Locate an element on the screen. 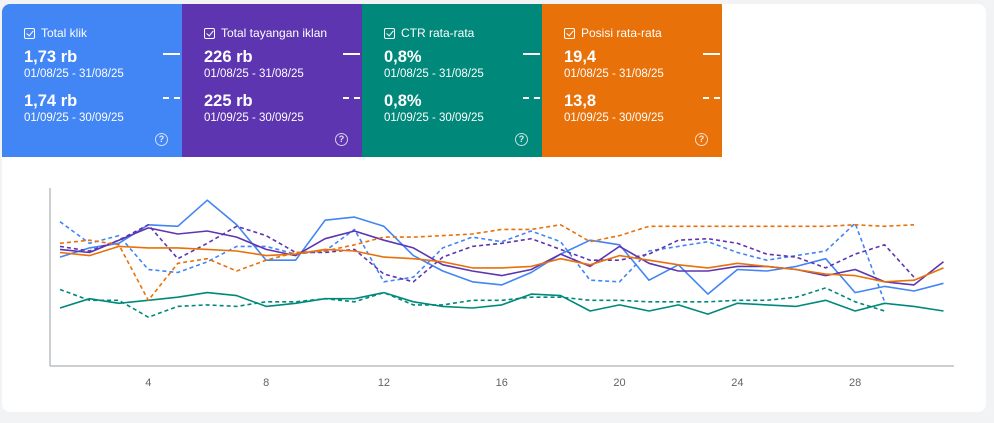  series-line-impressions-current is located at coordinates (501, 256).